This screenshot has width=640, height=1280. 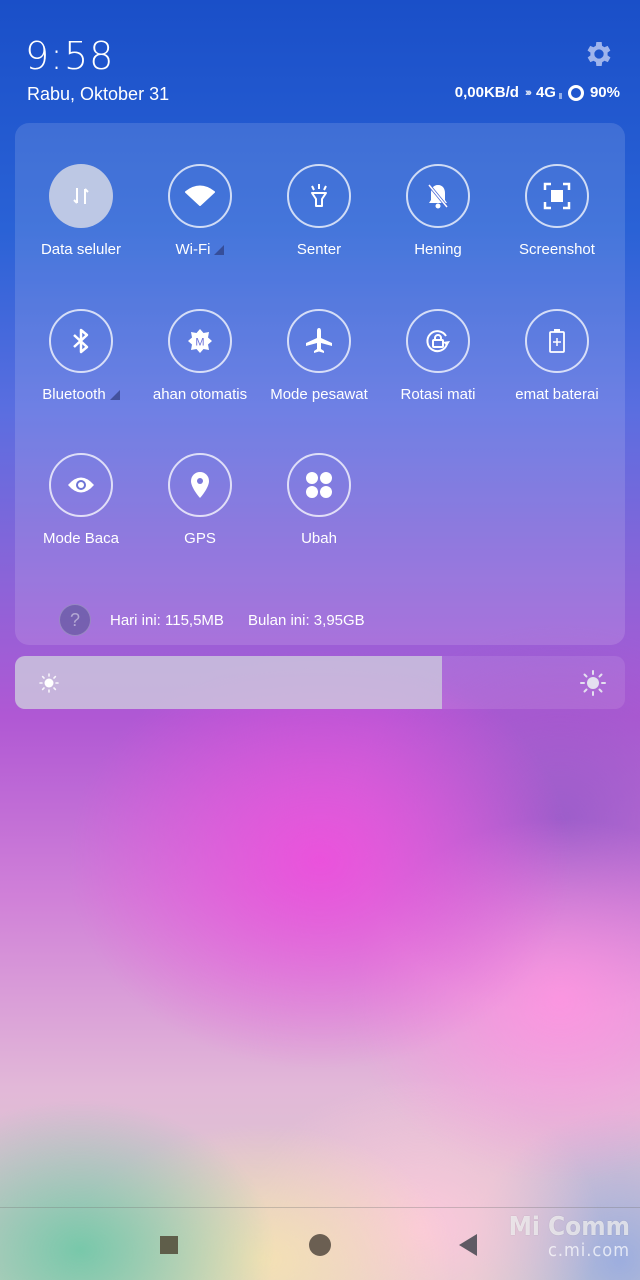 I want to click on tile-label: Bluetooth, so click(x=74, y=394).